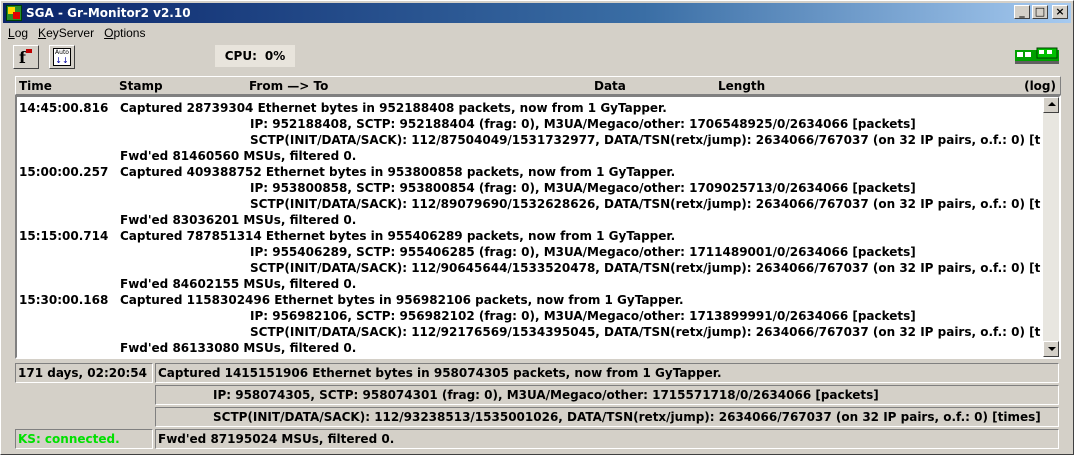  I want to click on menu-log: Log, so click(18, 33).